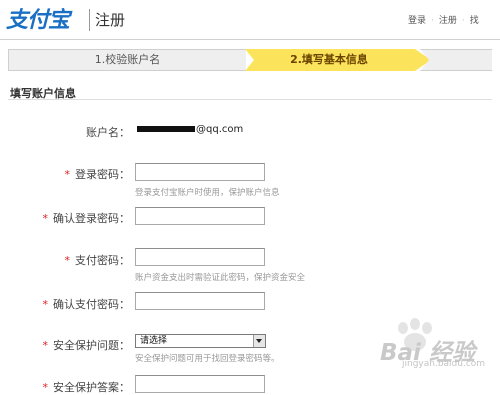 The height and width of the screenshot is (395, 500). I want to click on alipay-logo: 支付宝, so click(38, 18).